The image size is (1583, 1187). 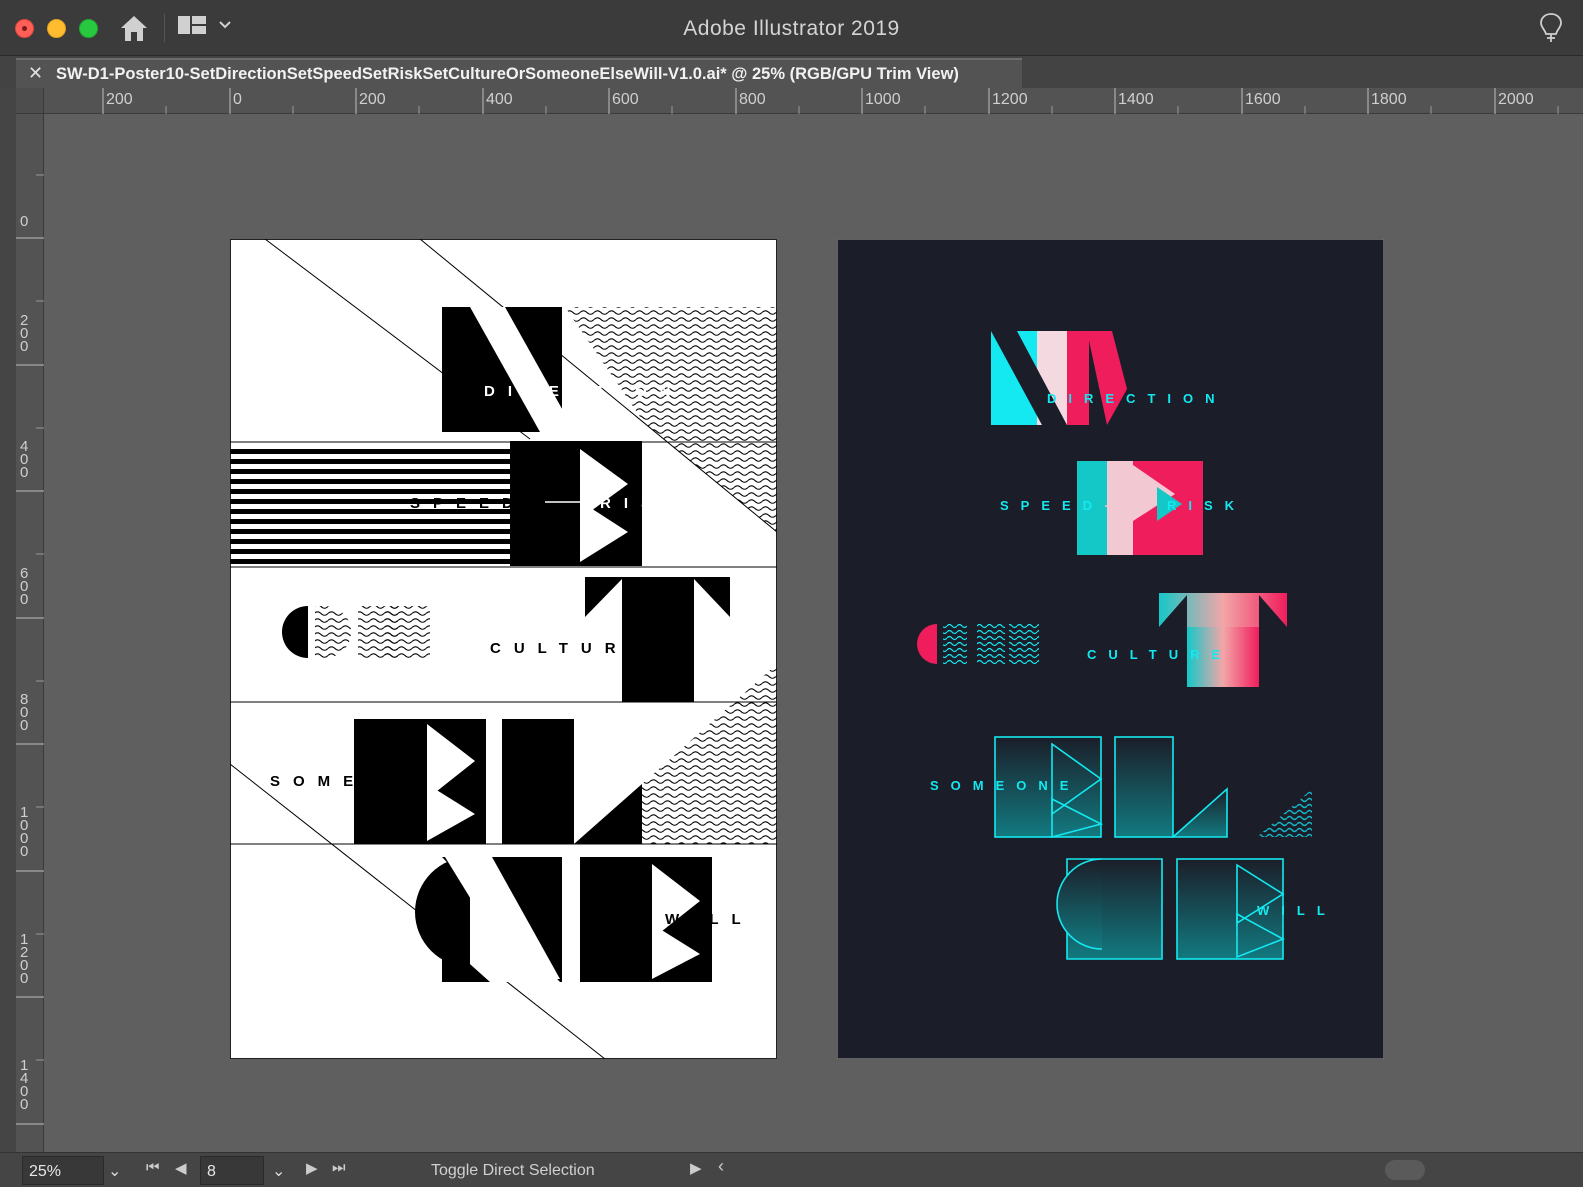 I want to click on status-tool-hint: Toggle Direct Selection, so click(x=513, y=1171).